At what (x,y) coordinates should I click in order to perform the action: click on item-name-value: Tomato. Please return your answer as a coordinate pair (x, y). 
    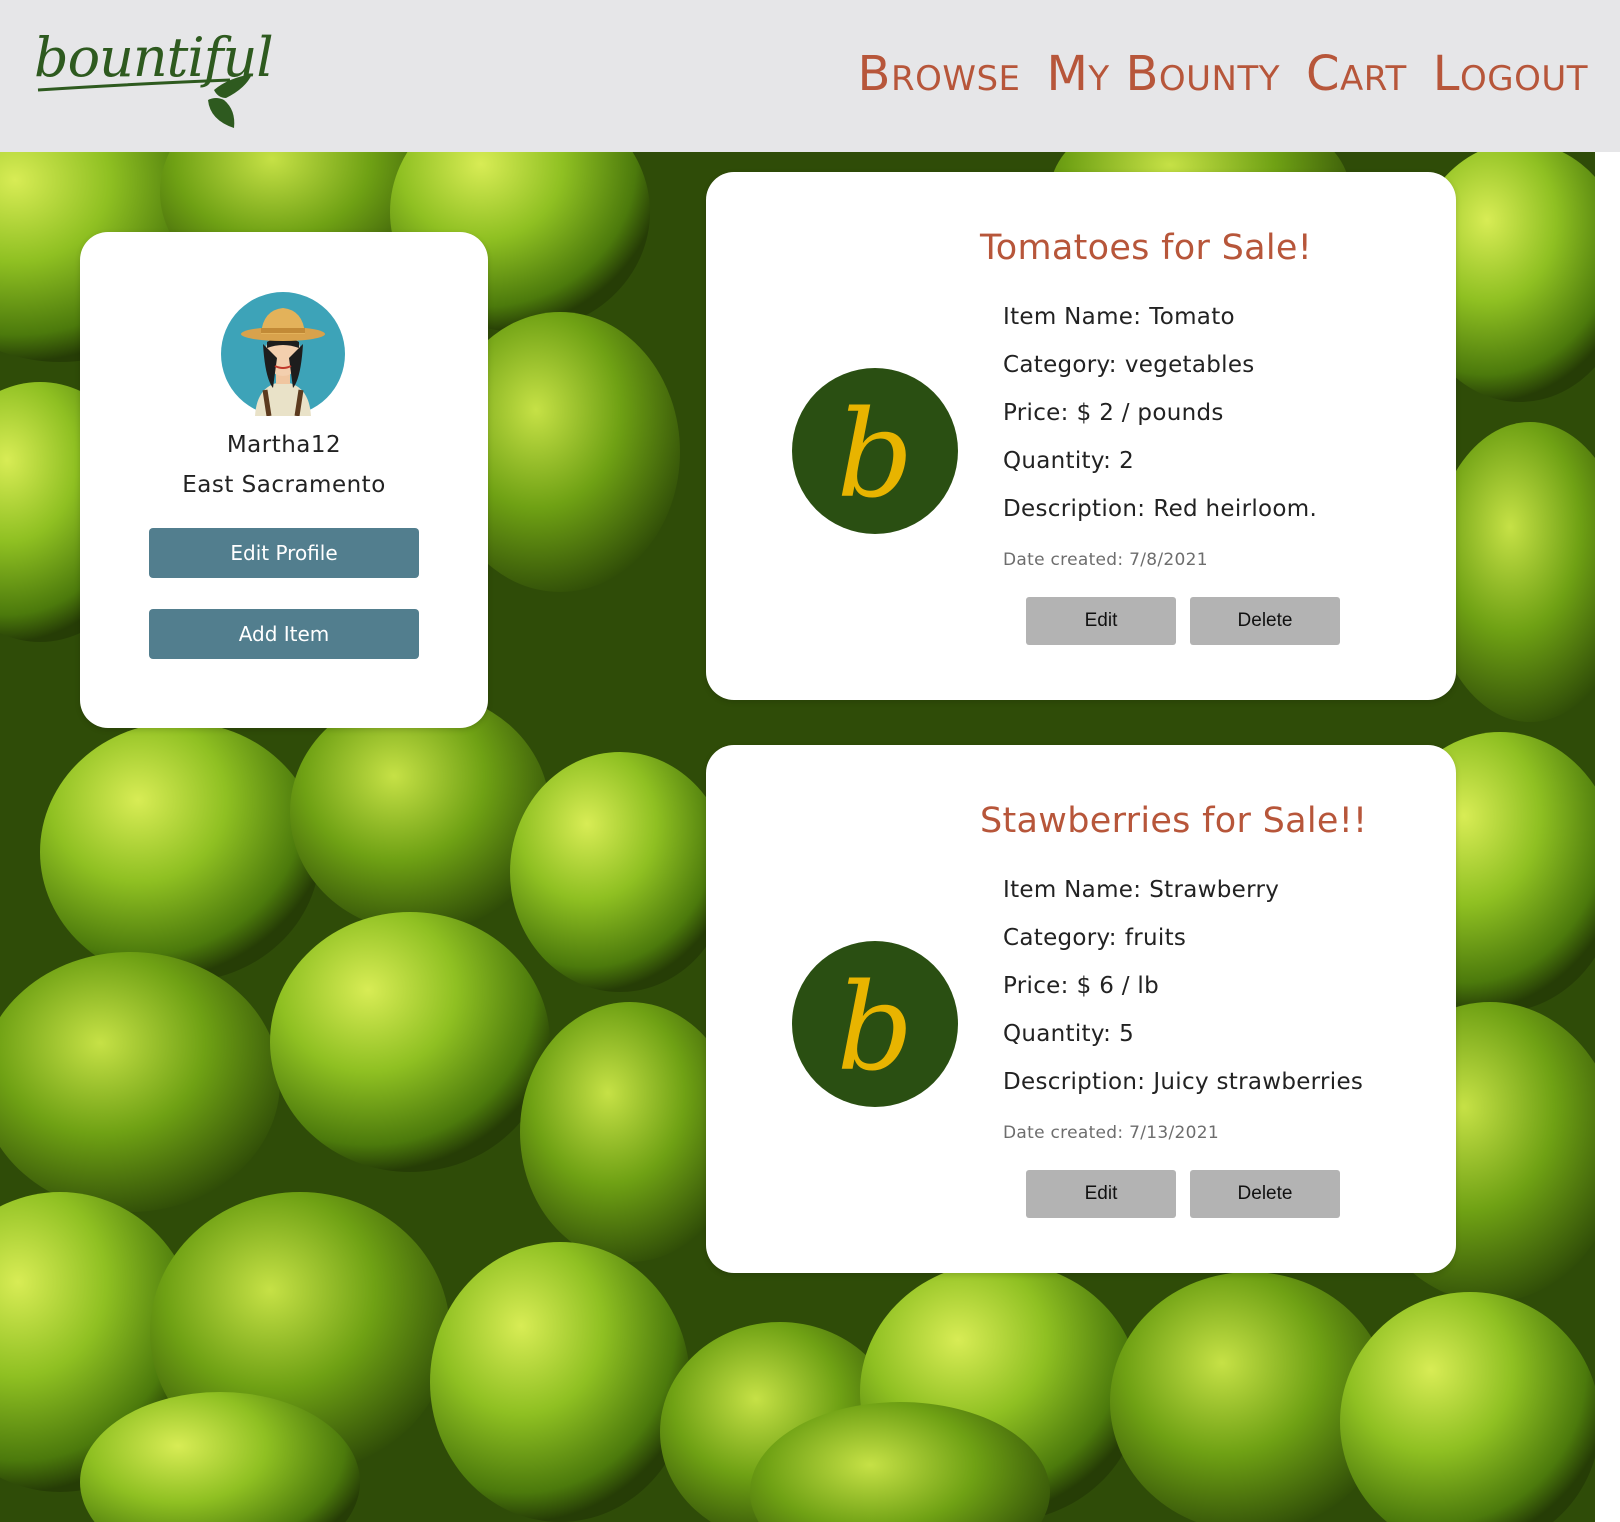
    Looking at the image, I should click on (1192, 317).